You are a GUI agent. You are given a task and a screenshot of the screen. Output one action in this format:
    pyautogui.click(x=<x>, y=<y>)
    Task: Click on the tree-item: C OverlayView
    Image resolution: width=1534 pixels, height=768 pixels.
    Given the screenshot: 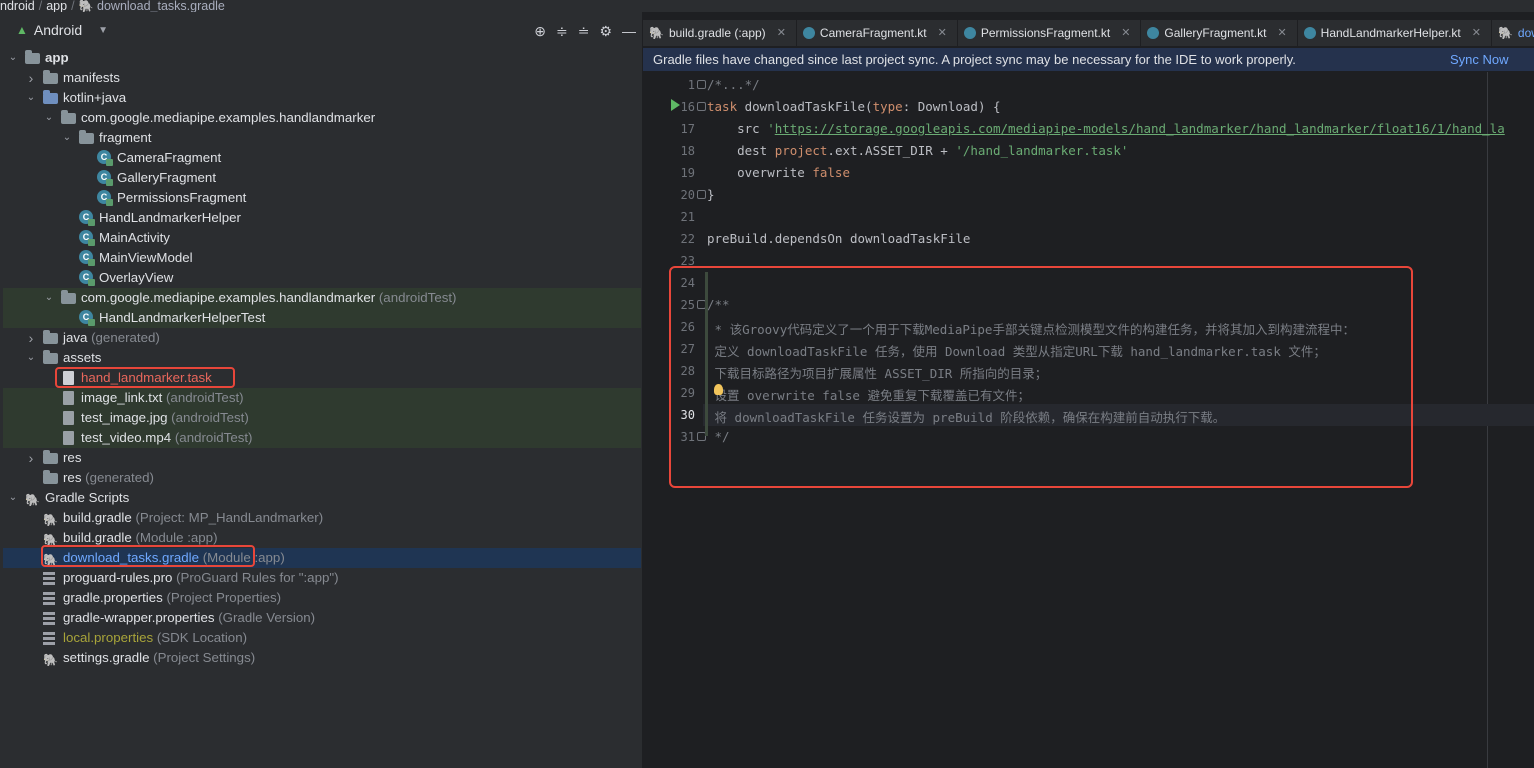 What is the action you would take?
    pyautogui.click(x=322, y=278)
    